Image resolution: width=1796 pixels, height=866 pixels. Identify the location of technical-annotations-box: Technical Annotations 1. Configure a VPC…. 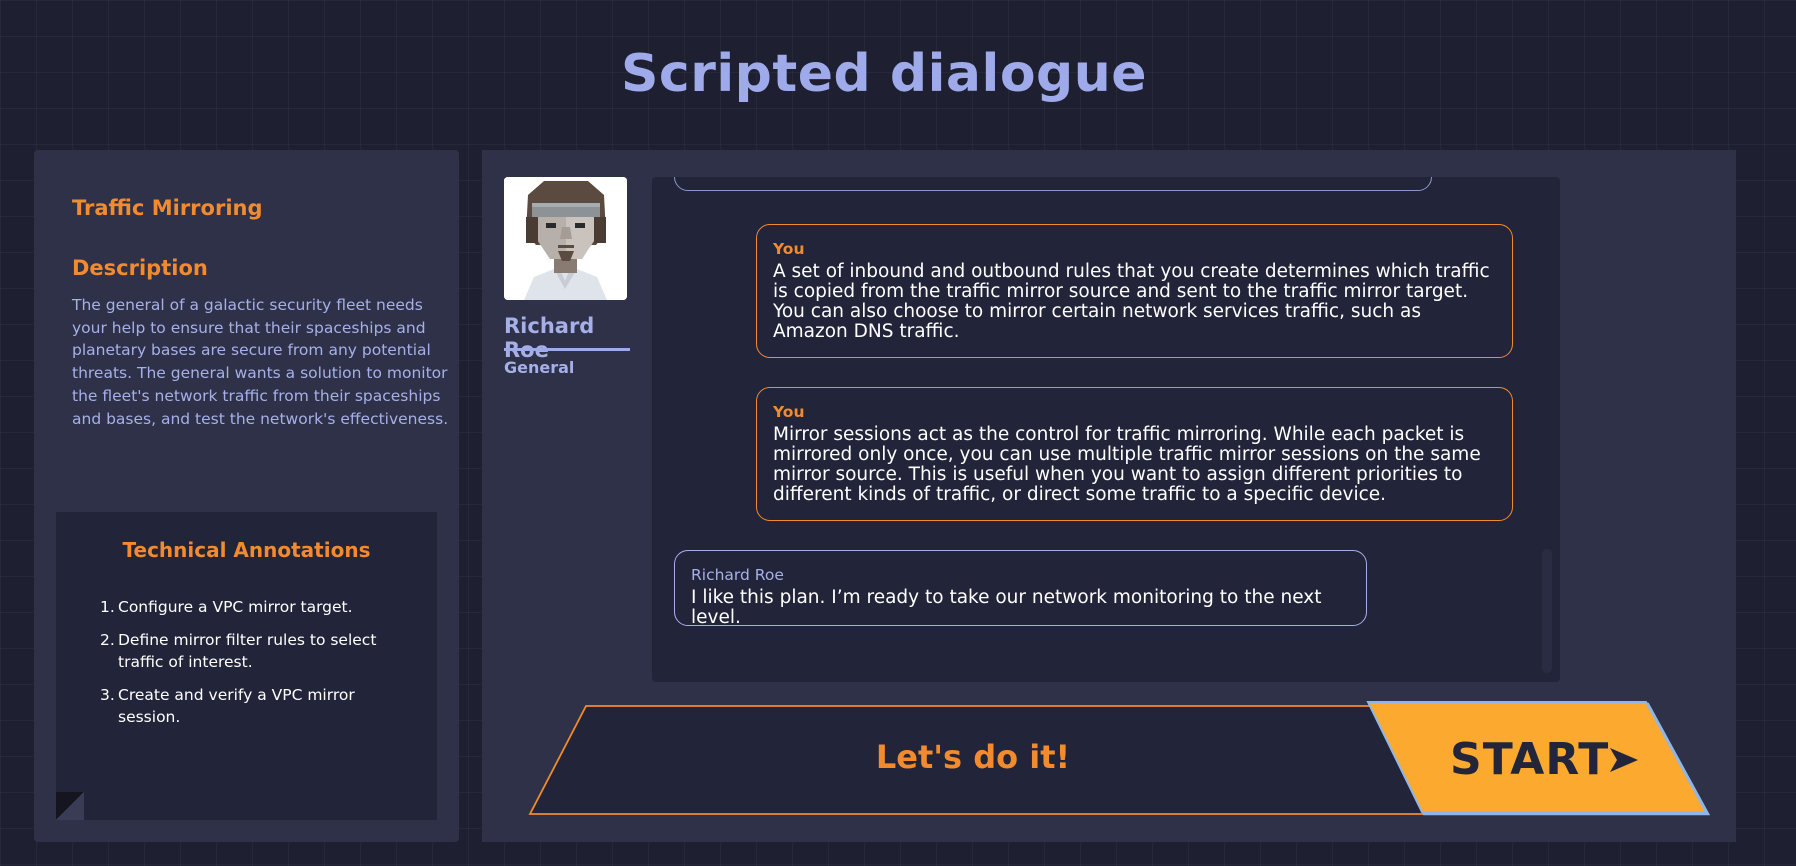
(246, 666).